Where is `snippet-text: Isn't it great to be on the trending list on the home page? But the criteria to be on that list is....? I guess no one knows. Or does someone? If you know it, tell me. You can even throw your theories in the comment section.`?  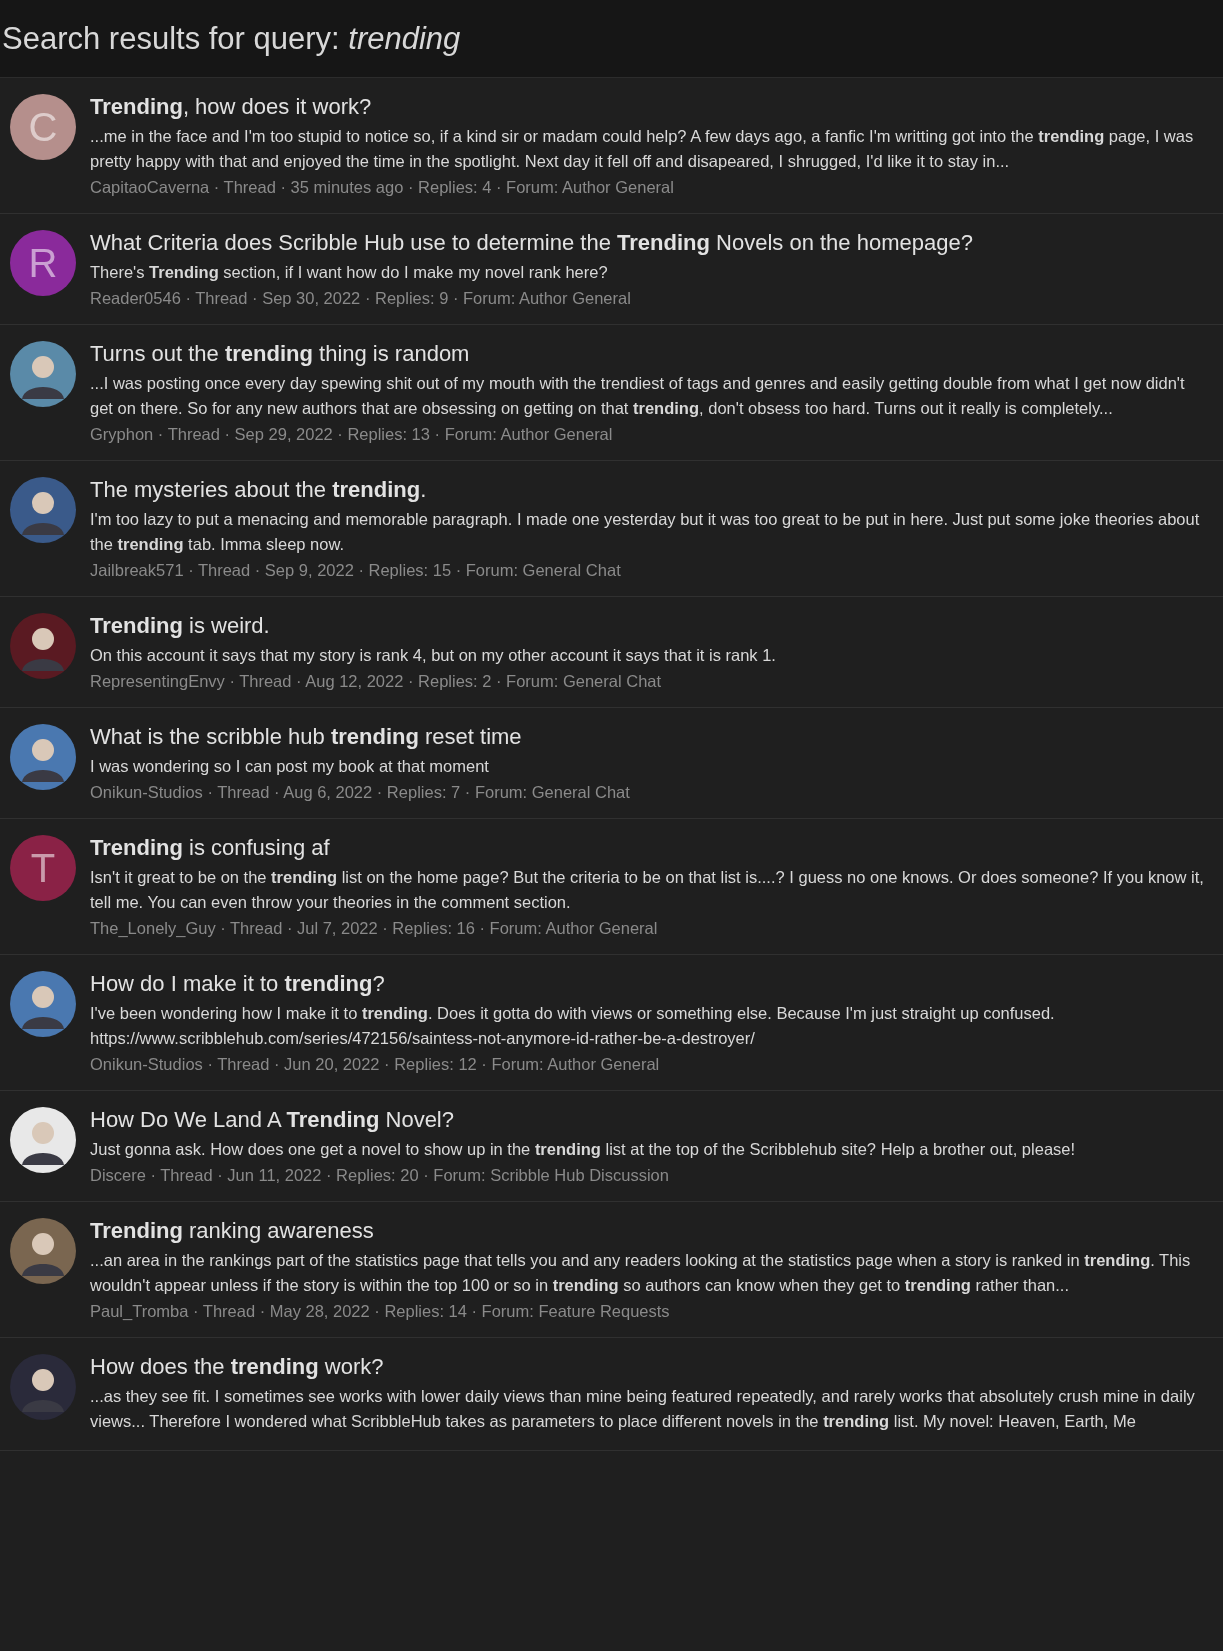
snippet-text: Isn't it great to be on the trending list on the home page? But the criteria to be on that list is....? I guess no one knows. Or does someone? If you know it, tell me. You can even throw your theories in the comment section. is located at coordinates (647, 890).